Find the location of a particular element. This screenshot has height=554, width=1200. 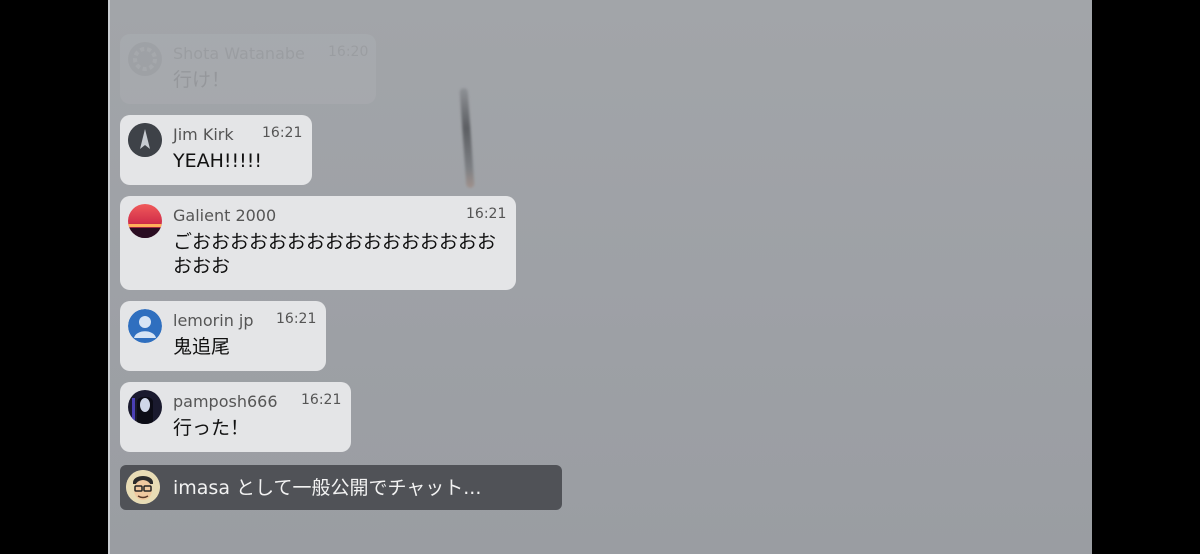

chat-text: 鬼追尾 is located at coordinates (202, 347).